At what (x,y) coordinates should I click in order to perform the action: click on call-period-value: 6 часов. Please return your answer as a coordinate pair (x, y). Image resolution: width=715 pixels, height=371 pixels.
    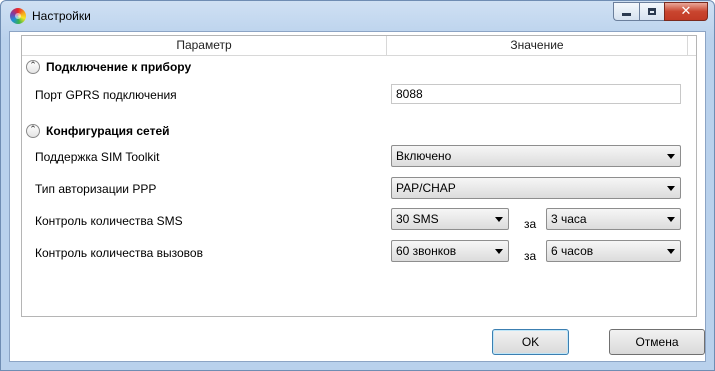
    Looking at the image, I should click on (572, 251).